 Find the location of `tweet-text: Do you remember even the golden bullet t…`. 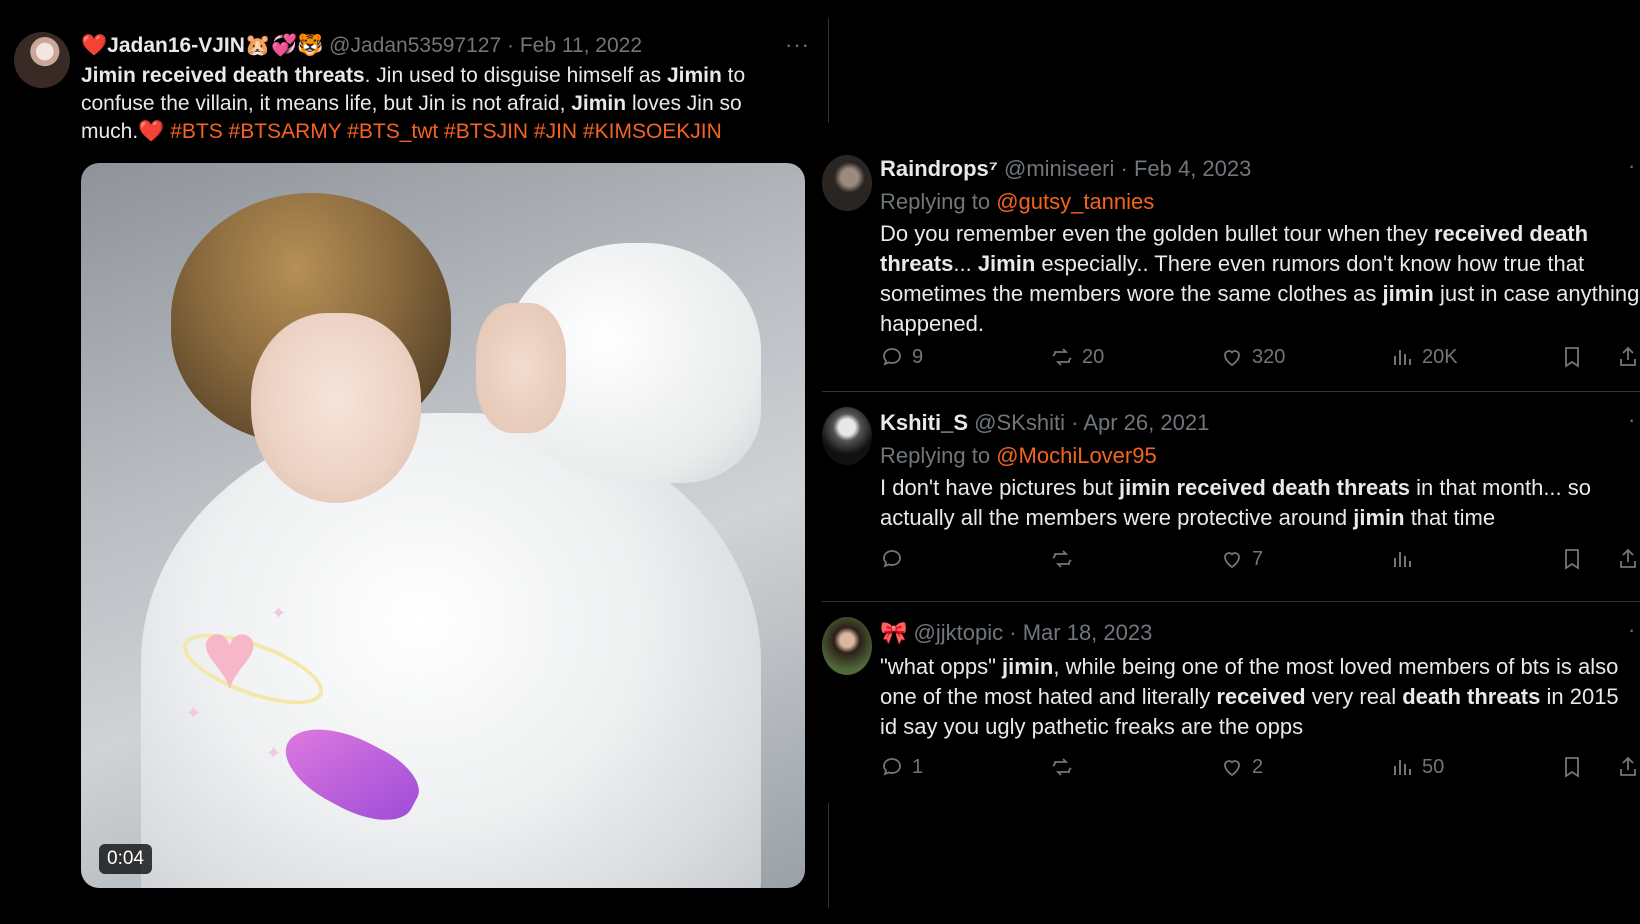

tweet-text: Do you remember even the golden bullet t… is located at coordinates (1260, 278).